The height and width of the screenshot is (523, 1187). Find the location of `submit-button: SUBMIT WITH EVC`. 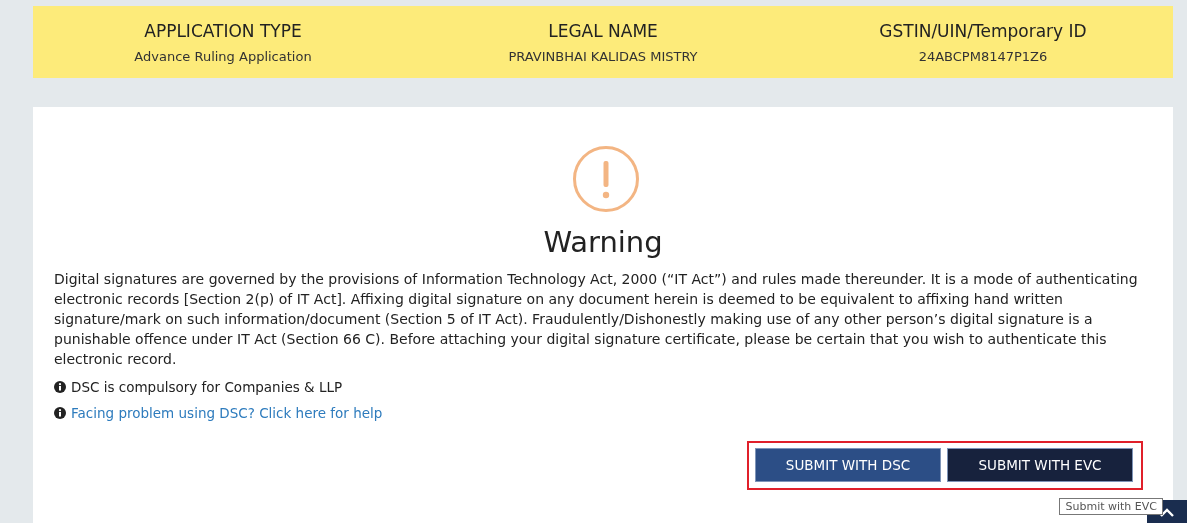

submit-button: SUBMIT WITH EVC is located at coordinates (1040, 465).